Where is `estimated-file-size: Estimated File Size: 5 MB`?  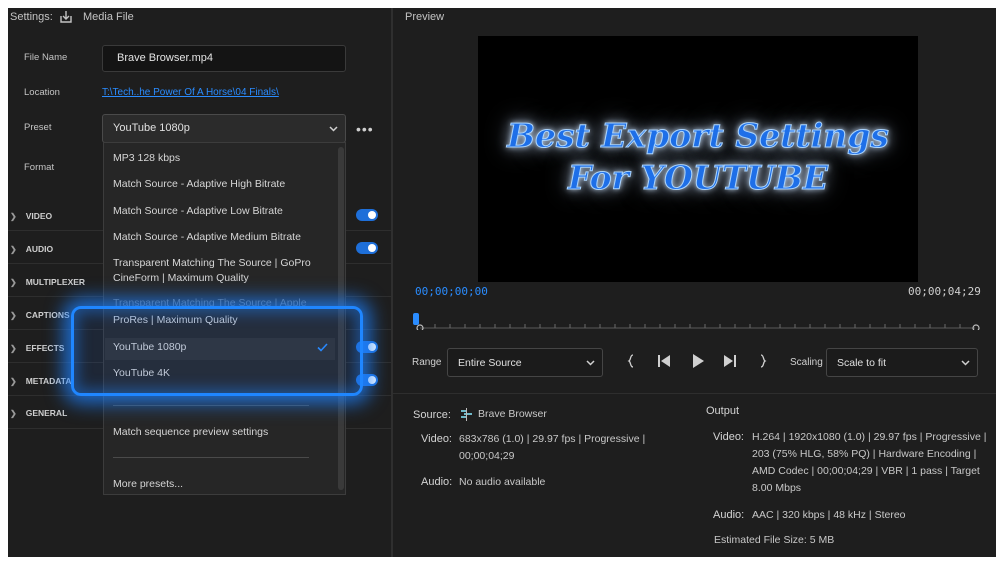 estimated-file-size: Estimated File Size: 5 MB is located at coordinates (774, 540).